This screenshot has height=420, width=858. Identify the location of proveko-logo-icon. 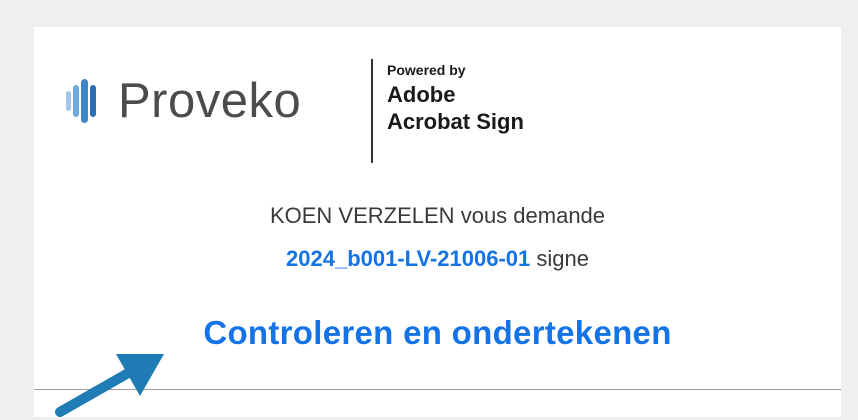
(81, 101).